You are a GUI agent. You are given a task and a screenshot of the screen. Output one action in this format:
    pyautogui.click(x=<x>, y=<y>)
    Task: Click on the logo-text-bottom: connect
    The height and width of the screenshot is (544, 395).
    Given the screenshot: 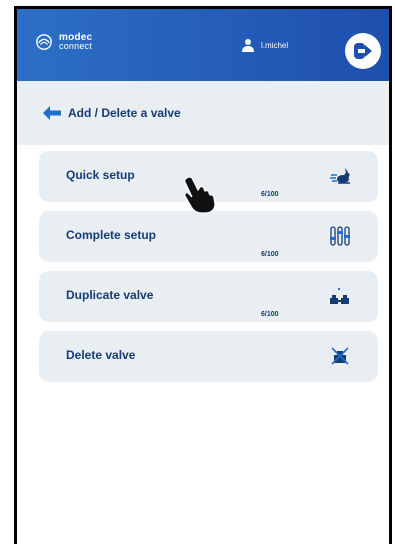 What is the action you would take?
    pyautogui.click(x=75, y=46)
    